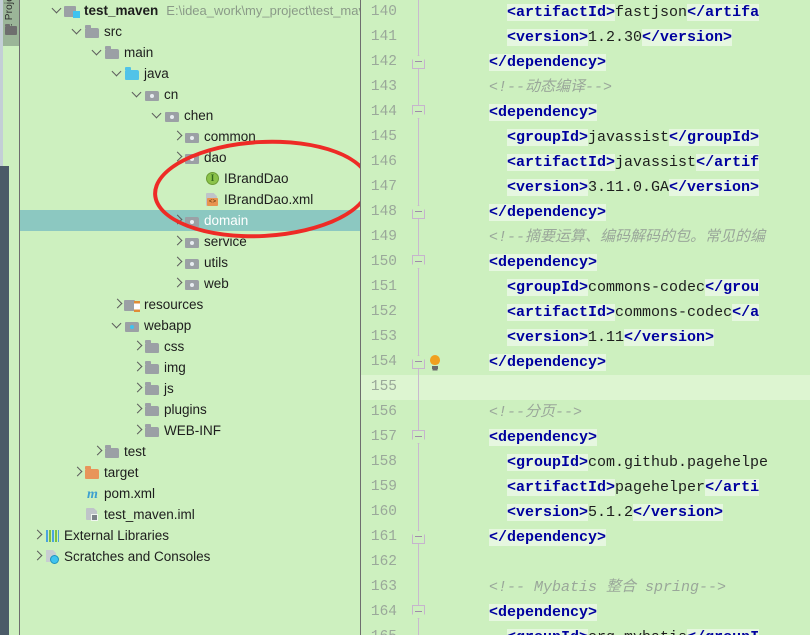  Describe the element at coordinates (585, 587) in the screenshot. I see `code-line: 163 <!-- Mybatis 整合 spring-->` at that location.